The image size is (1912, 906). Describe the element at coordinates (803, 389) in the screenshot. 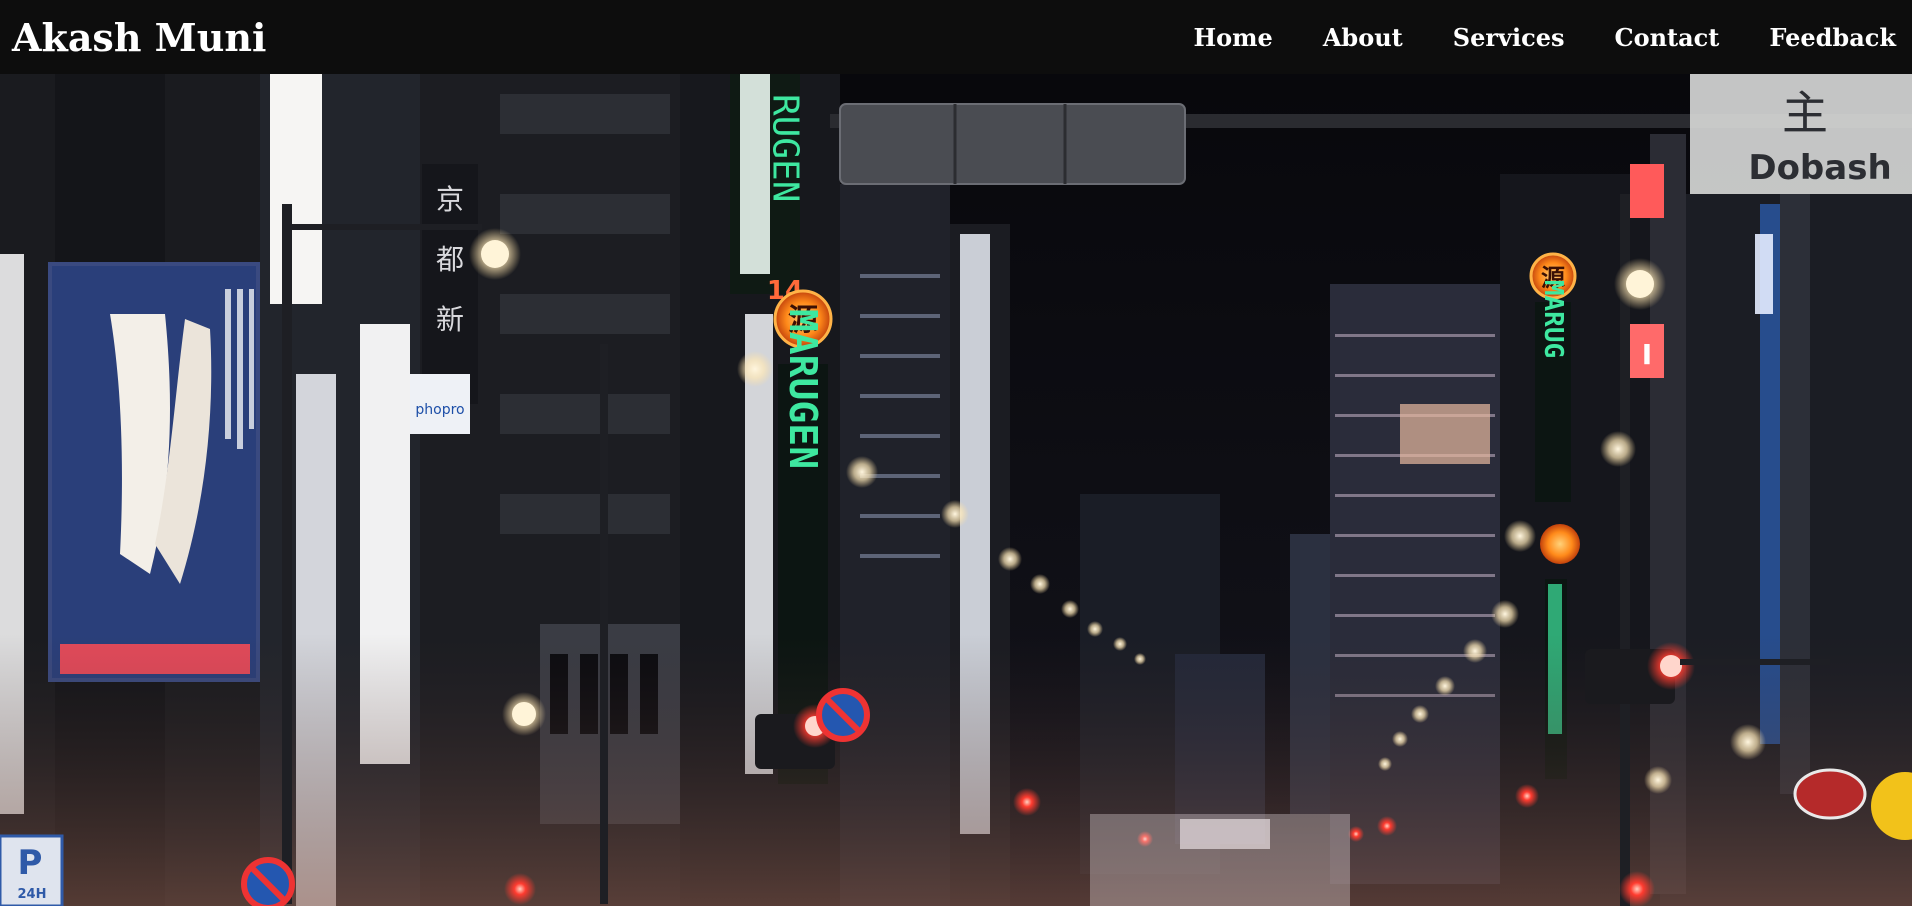

I see `marugen-text-left: MARUGEN` at that location.